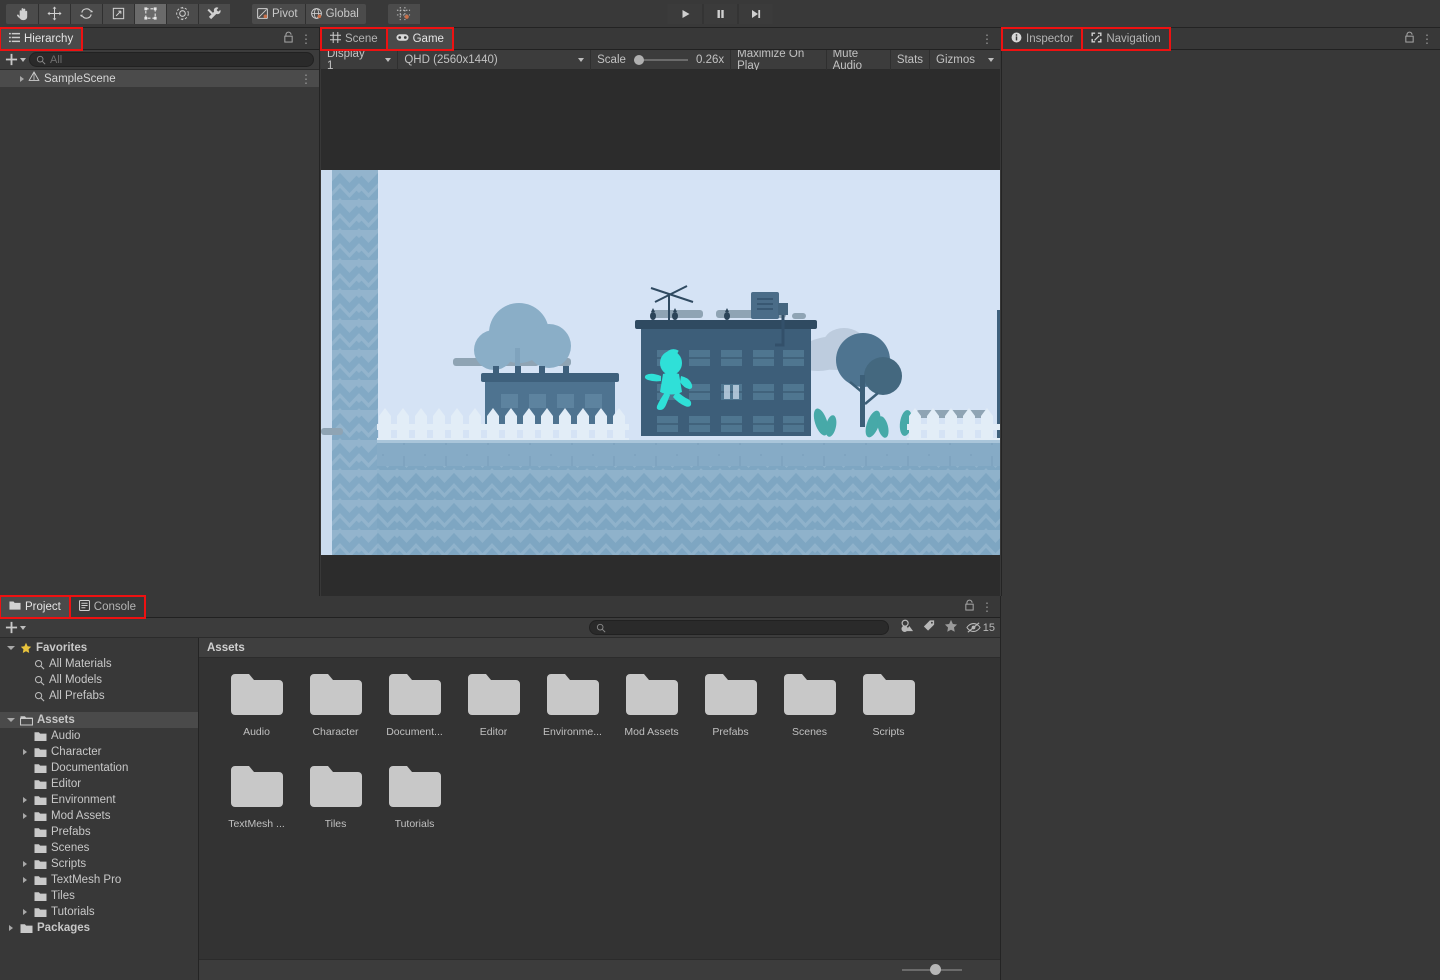 The height and width of the screenshot is (980, 1440). I want to click on move-tool-button, so click(54, 13).